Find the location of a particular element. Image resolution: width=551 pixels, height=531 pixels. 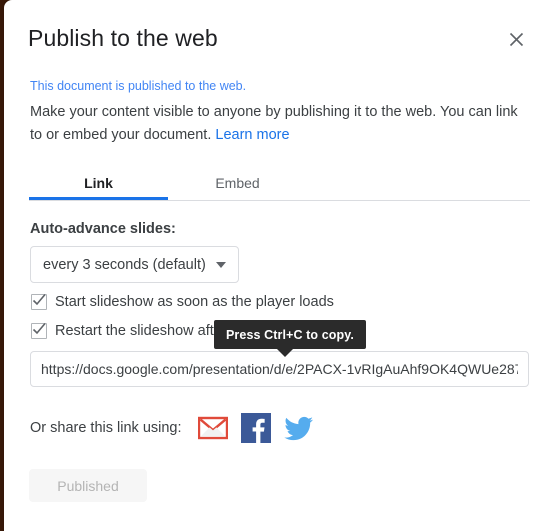

tooltip-arrow is located at coordinates (285, 353).